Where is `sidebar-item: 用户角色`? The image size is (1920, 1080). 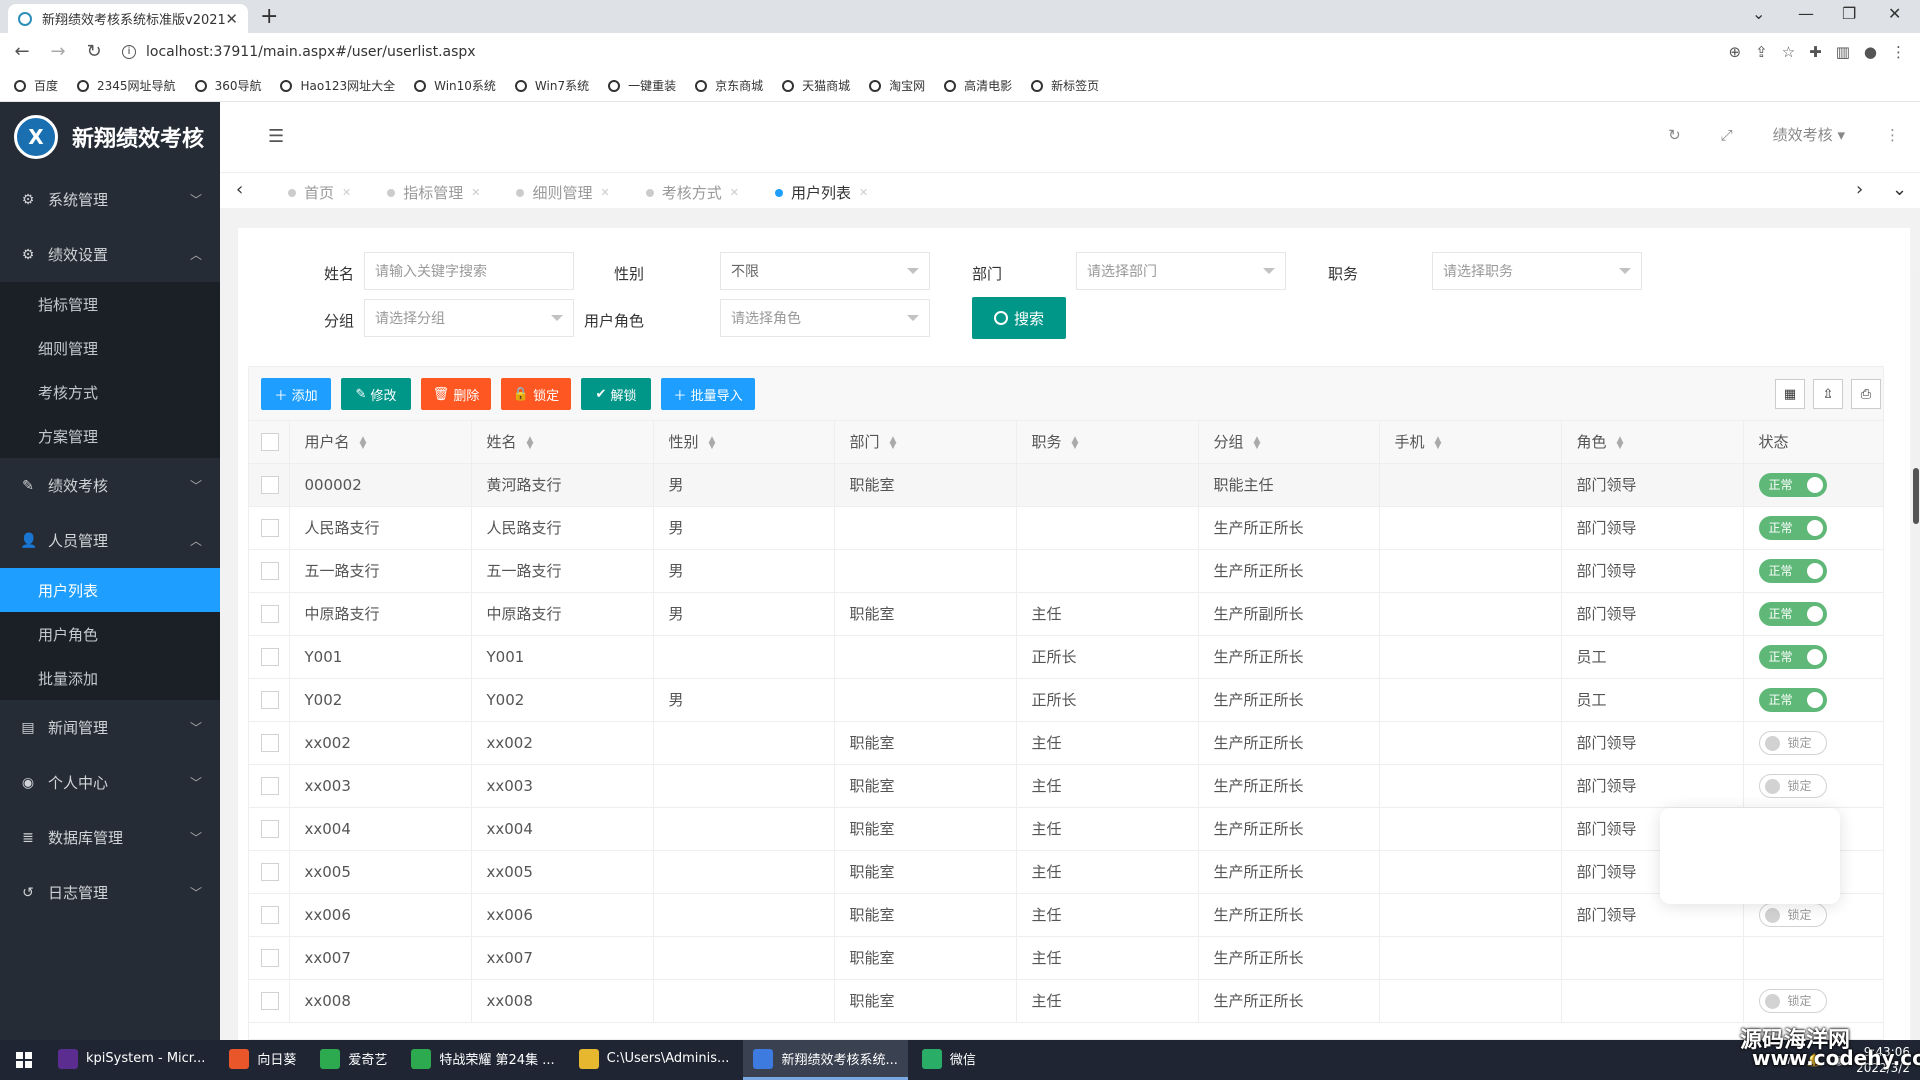 sidebar-item: 用户角色 is located at coordinates (110, 634).